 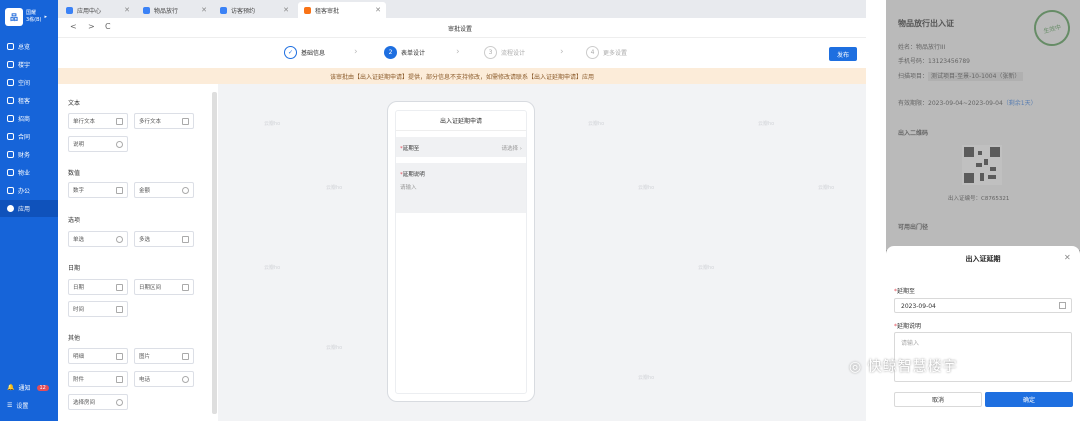 I want to click on step-label: 基础信息, so click(x=313, y=53).